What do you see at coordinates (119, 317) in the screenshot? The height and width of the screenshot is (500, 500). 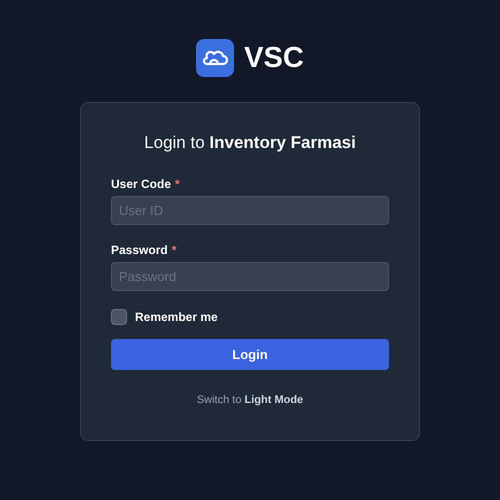 I see `remember-checkbox` at bounding box center [119, 317].